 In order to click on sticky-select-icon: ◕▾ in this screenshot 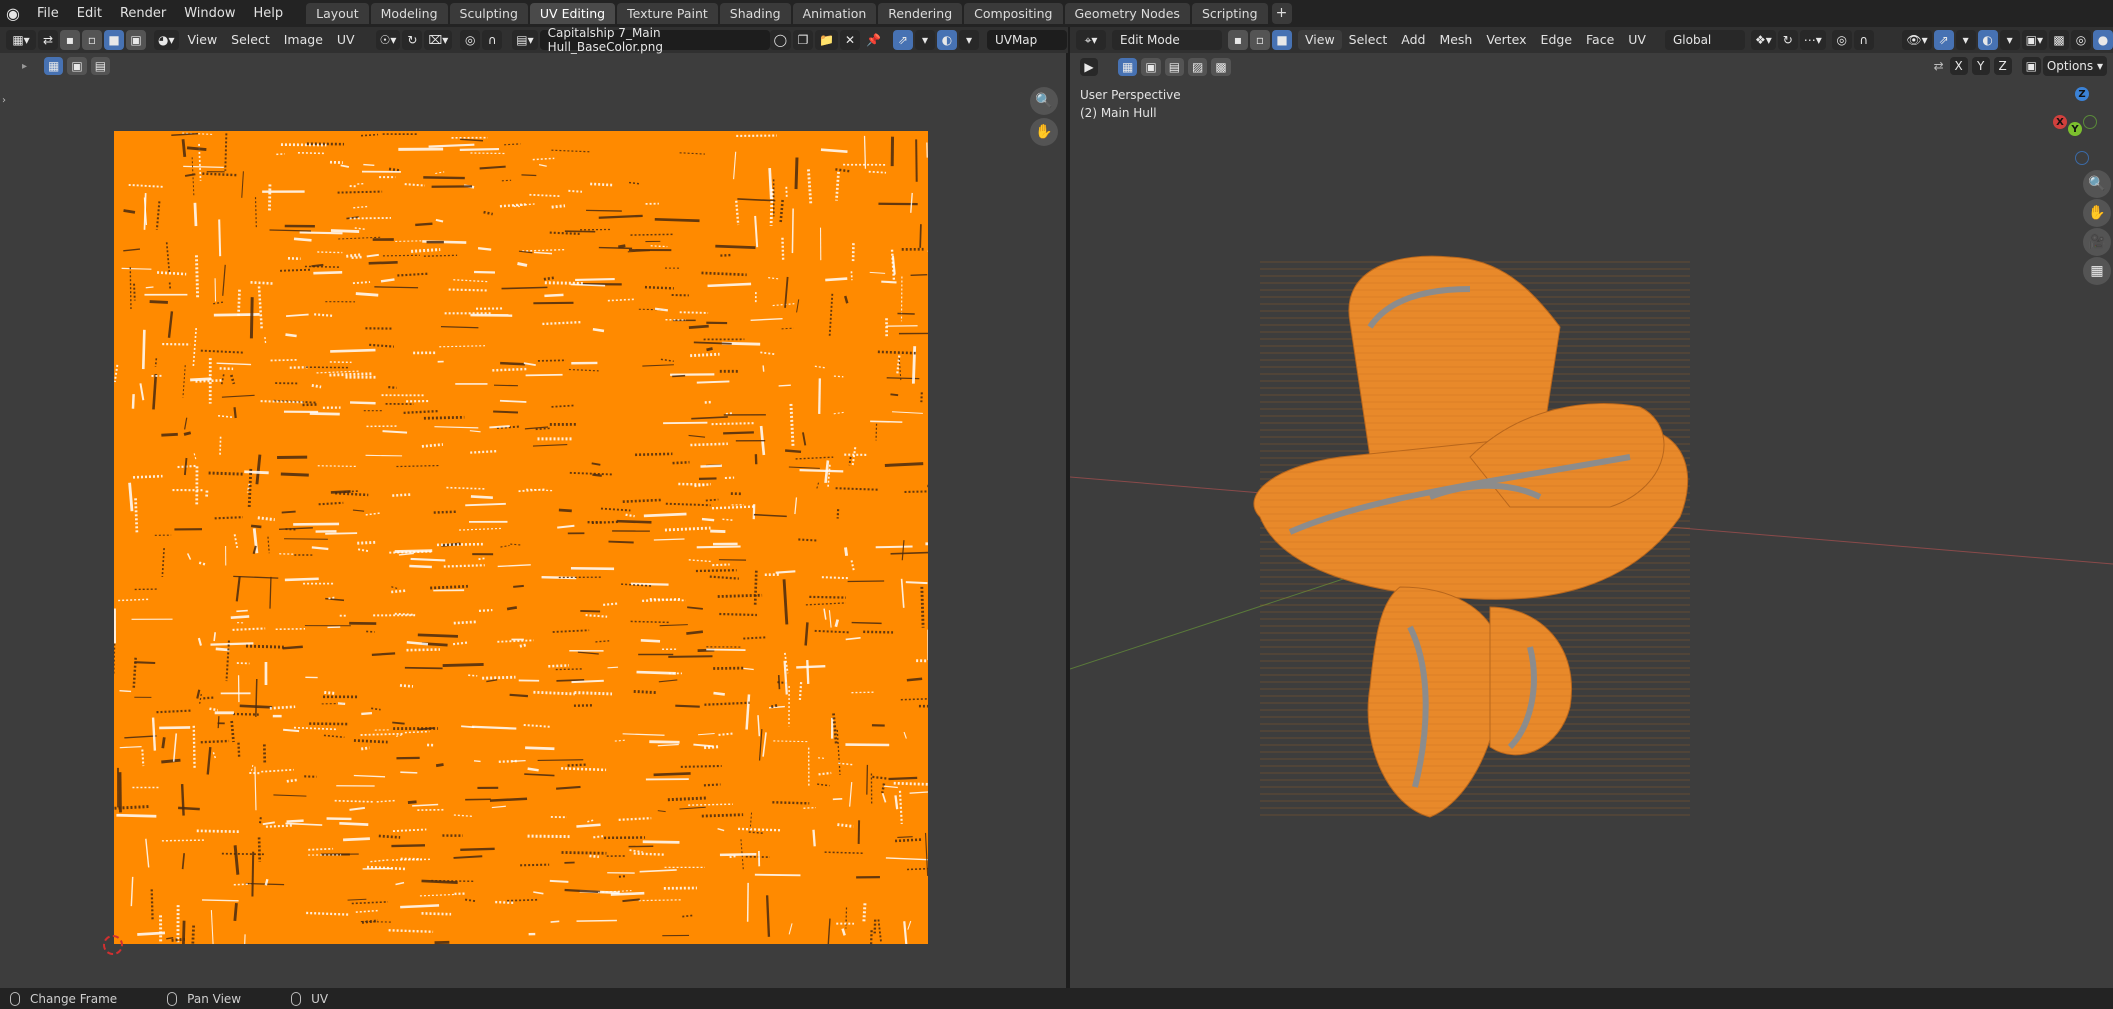, I will do `click(166, 40)`.